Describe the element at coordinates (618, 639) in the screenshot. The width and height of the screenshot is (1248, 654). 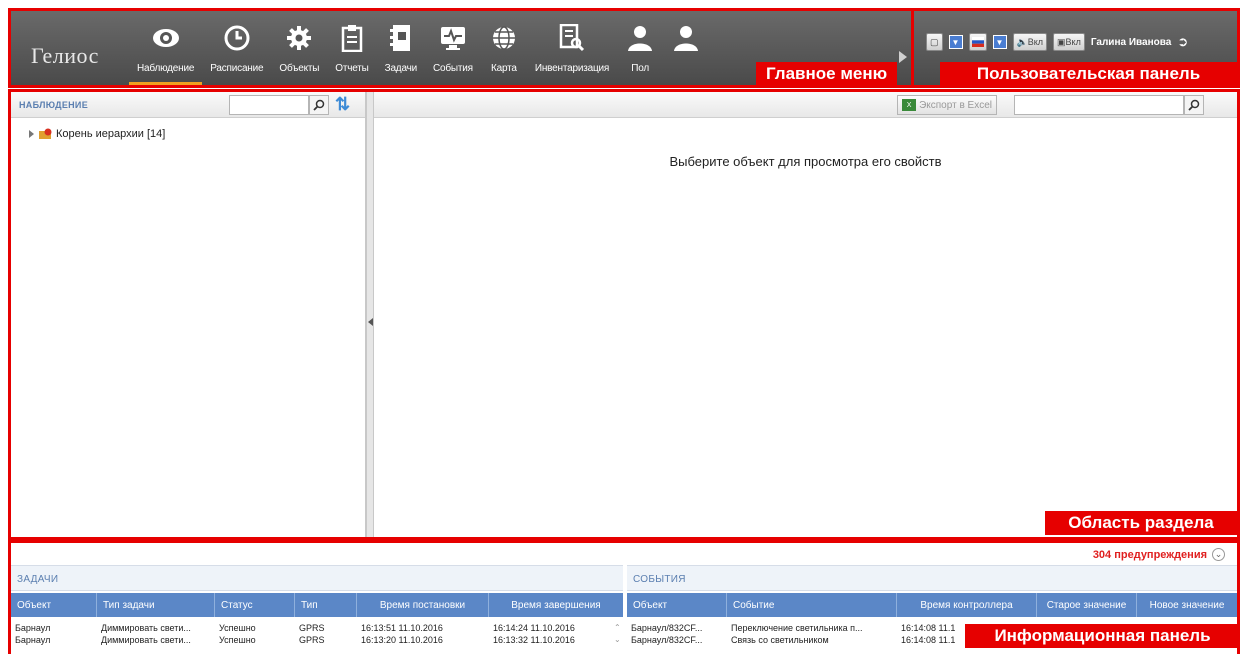
I see `scroll-down-icon: ⌄` at that location.